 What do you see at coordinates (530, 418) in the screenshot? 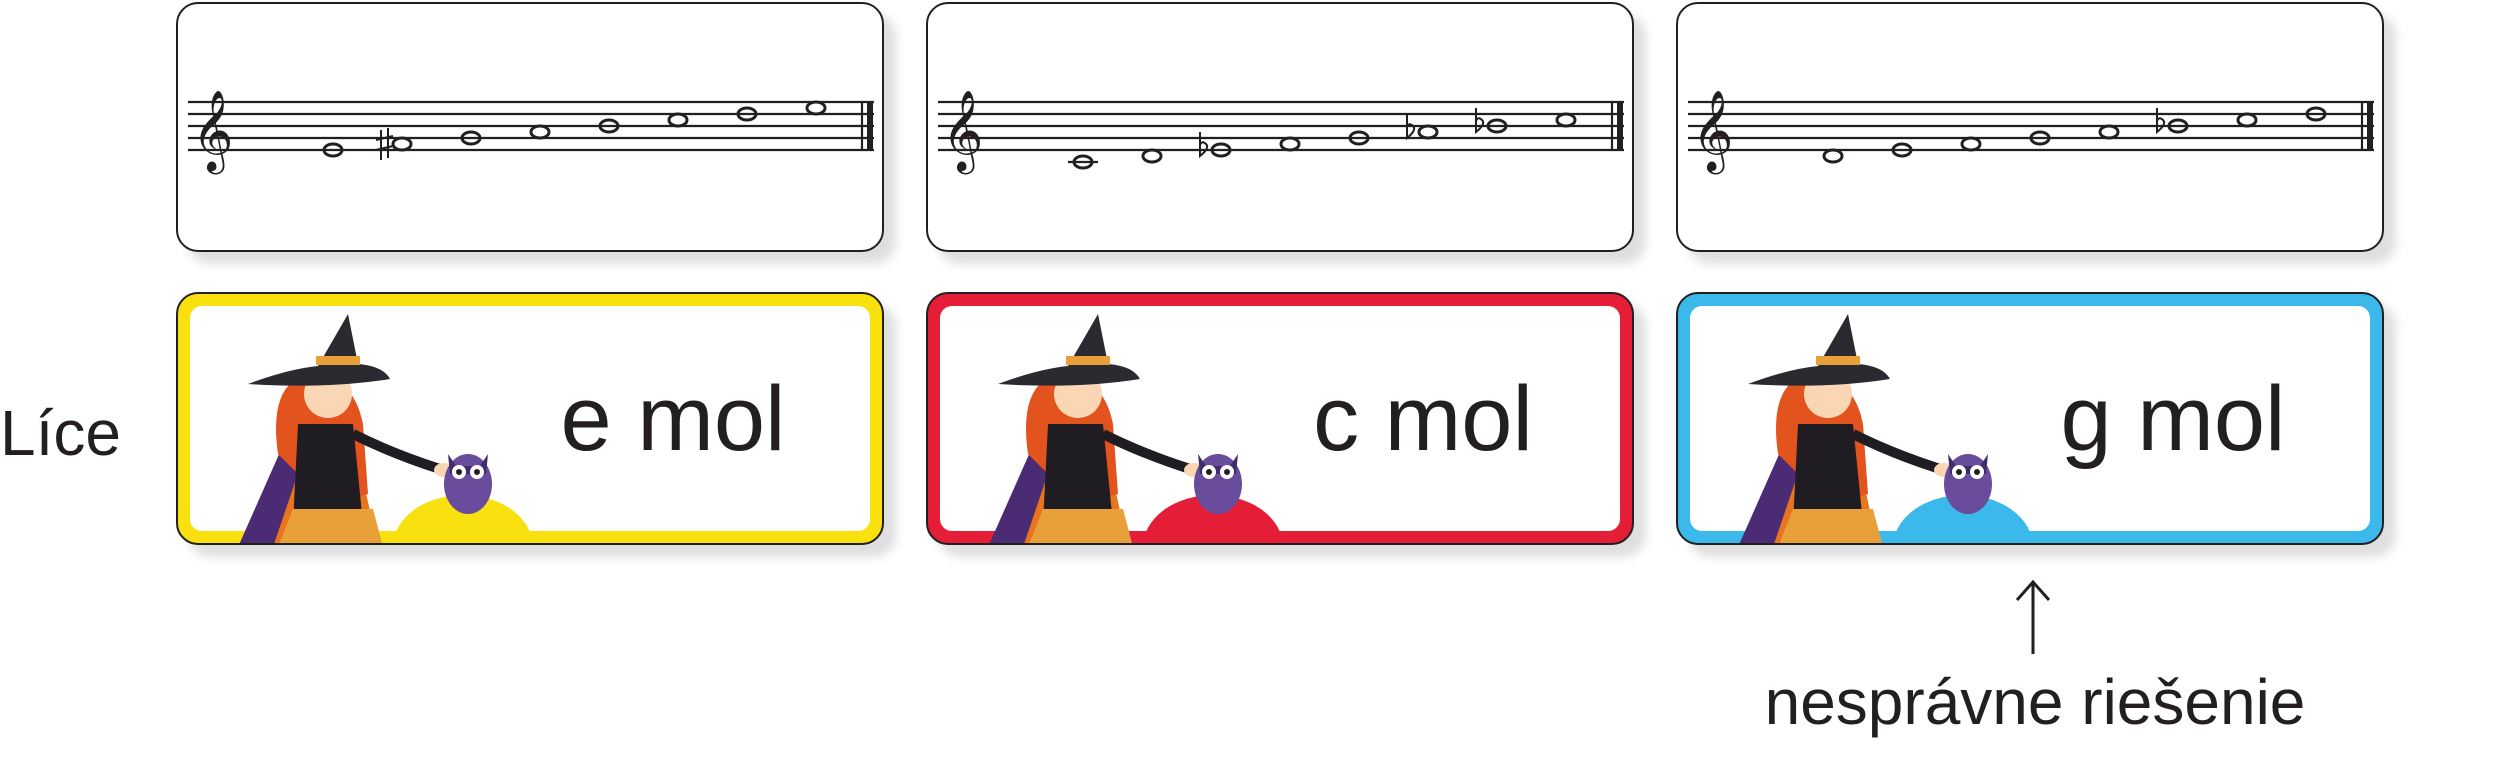
I see `key-card-e-mol: e mol` at bounding box center [530, 418].